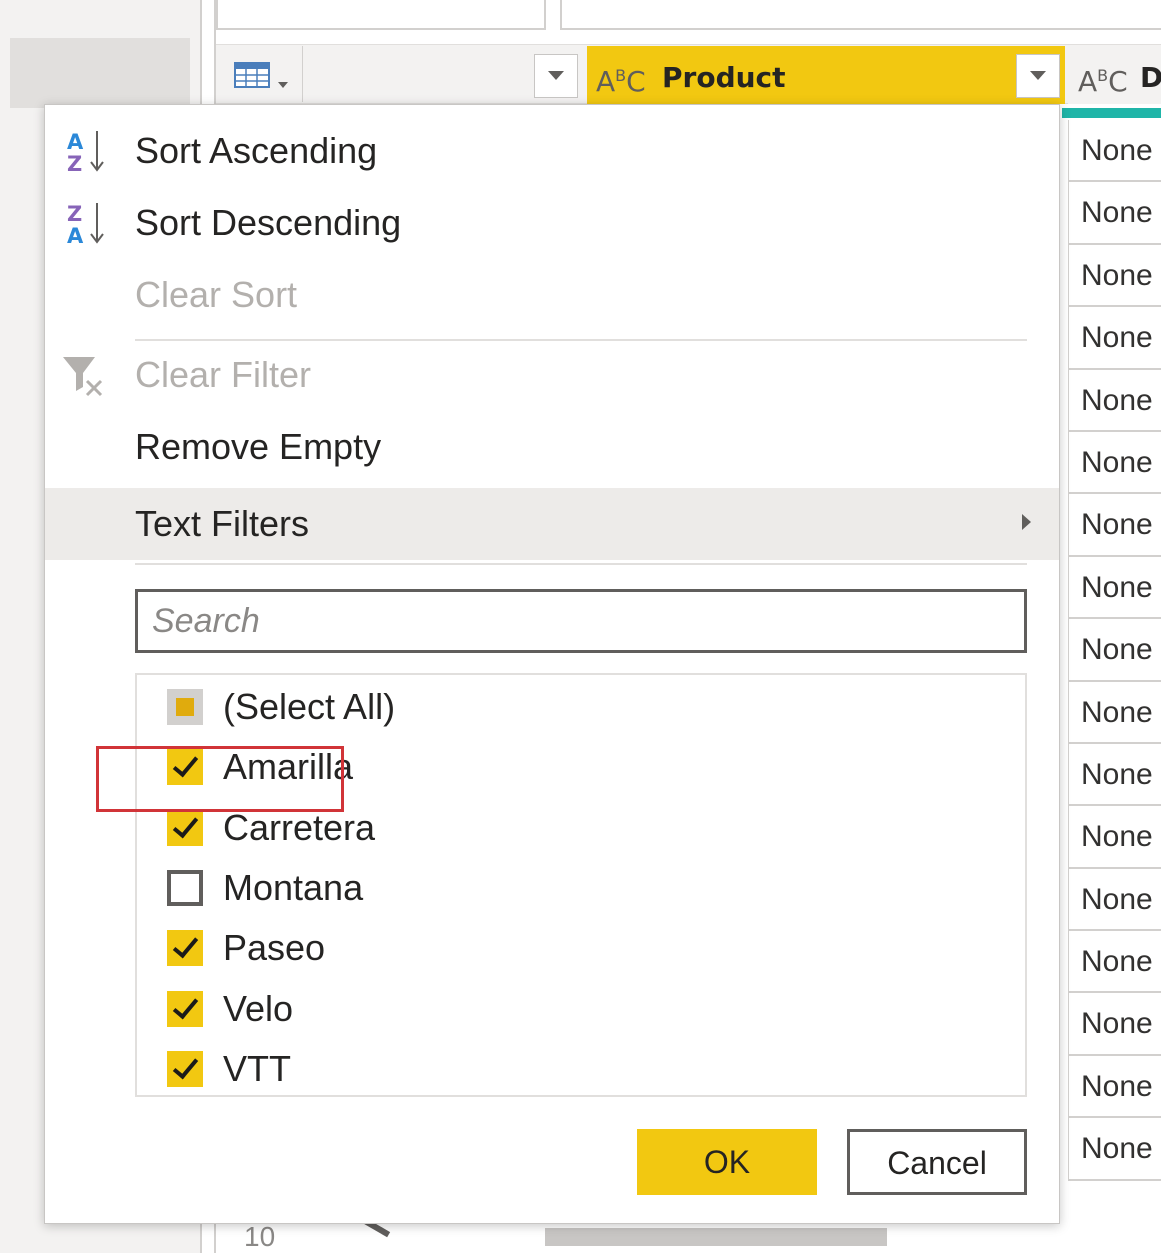 Image resolution: width=1161 pixels, height=1253 pixels. Describe the element at coordinates (381, 15) in the screenshot. I see `formula-bar-name-box` at that location.